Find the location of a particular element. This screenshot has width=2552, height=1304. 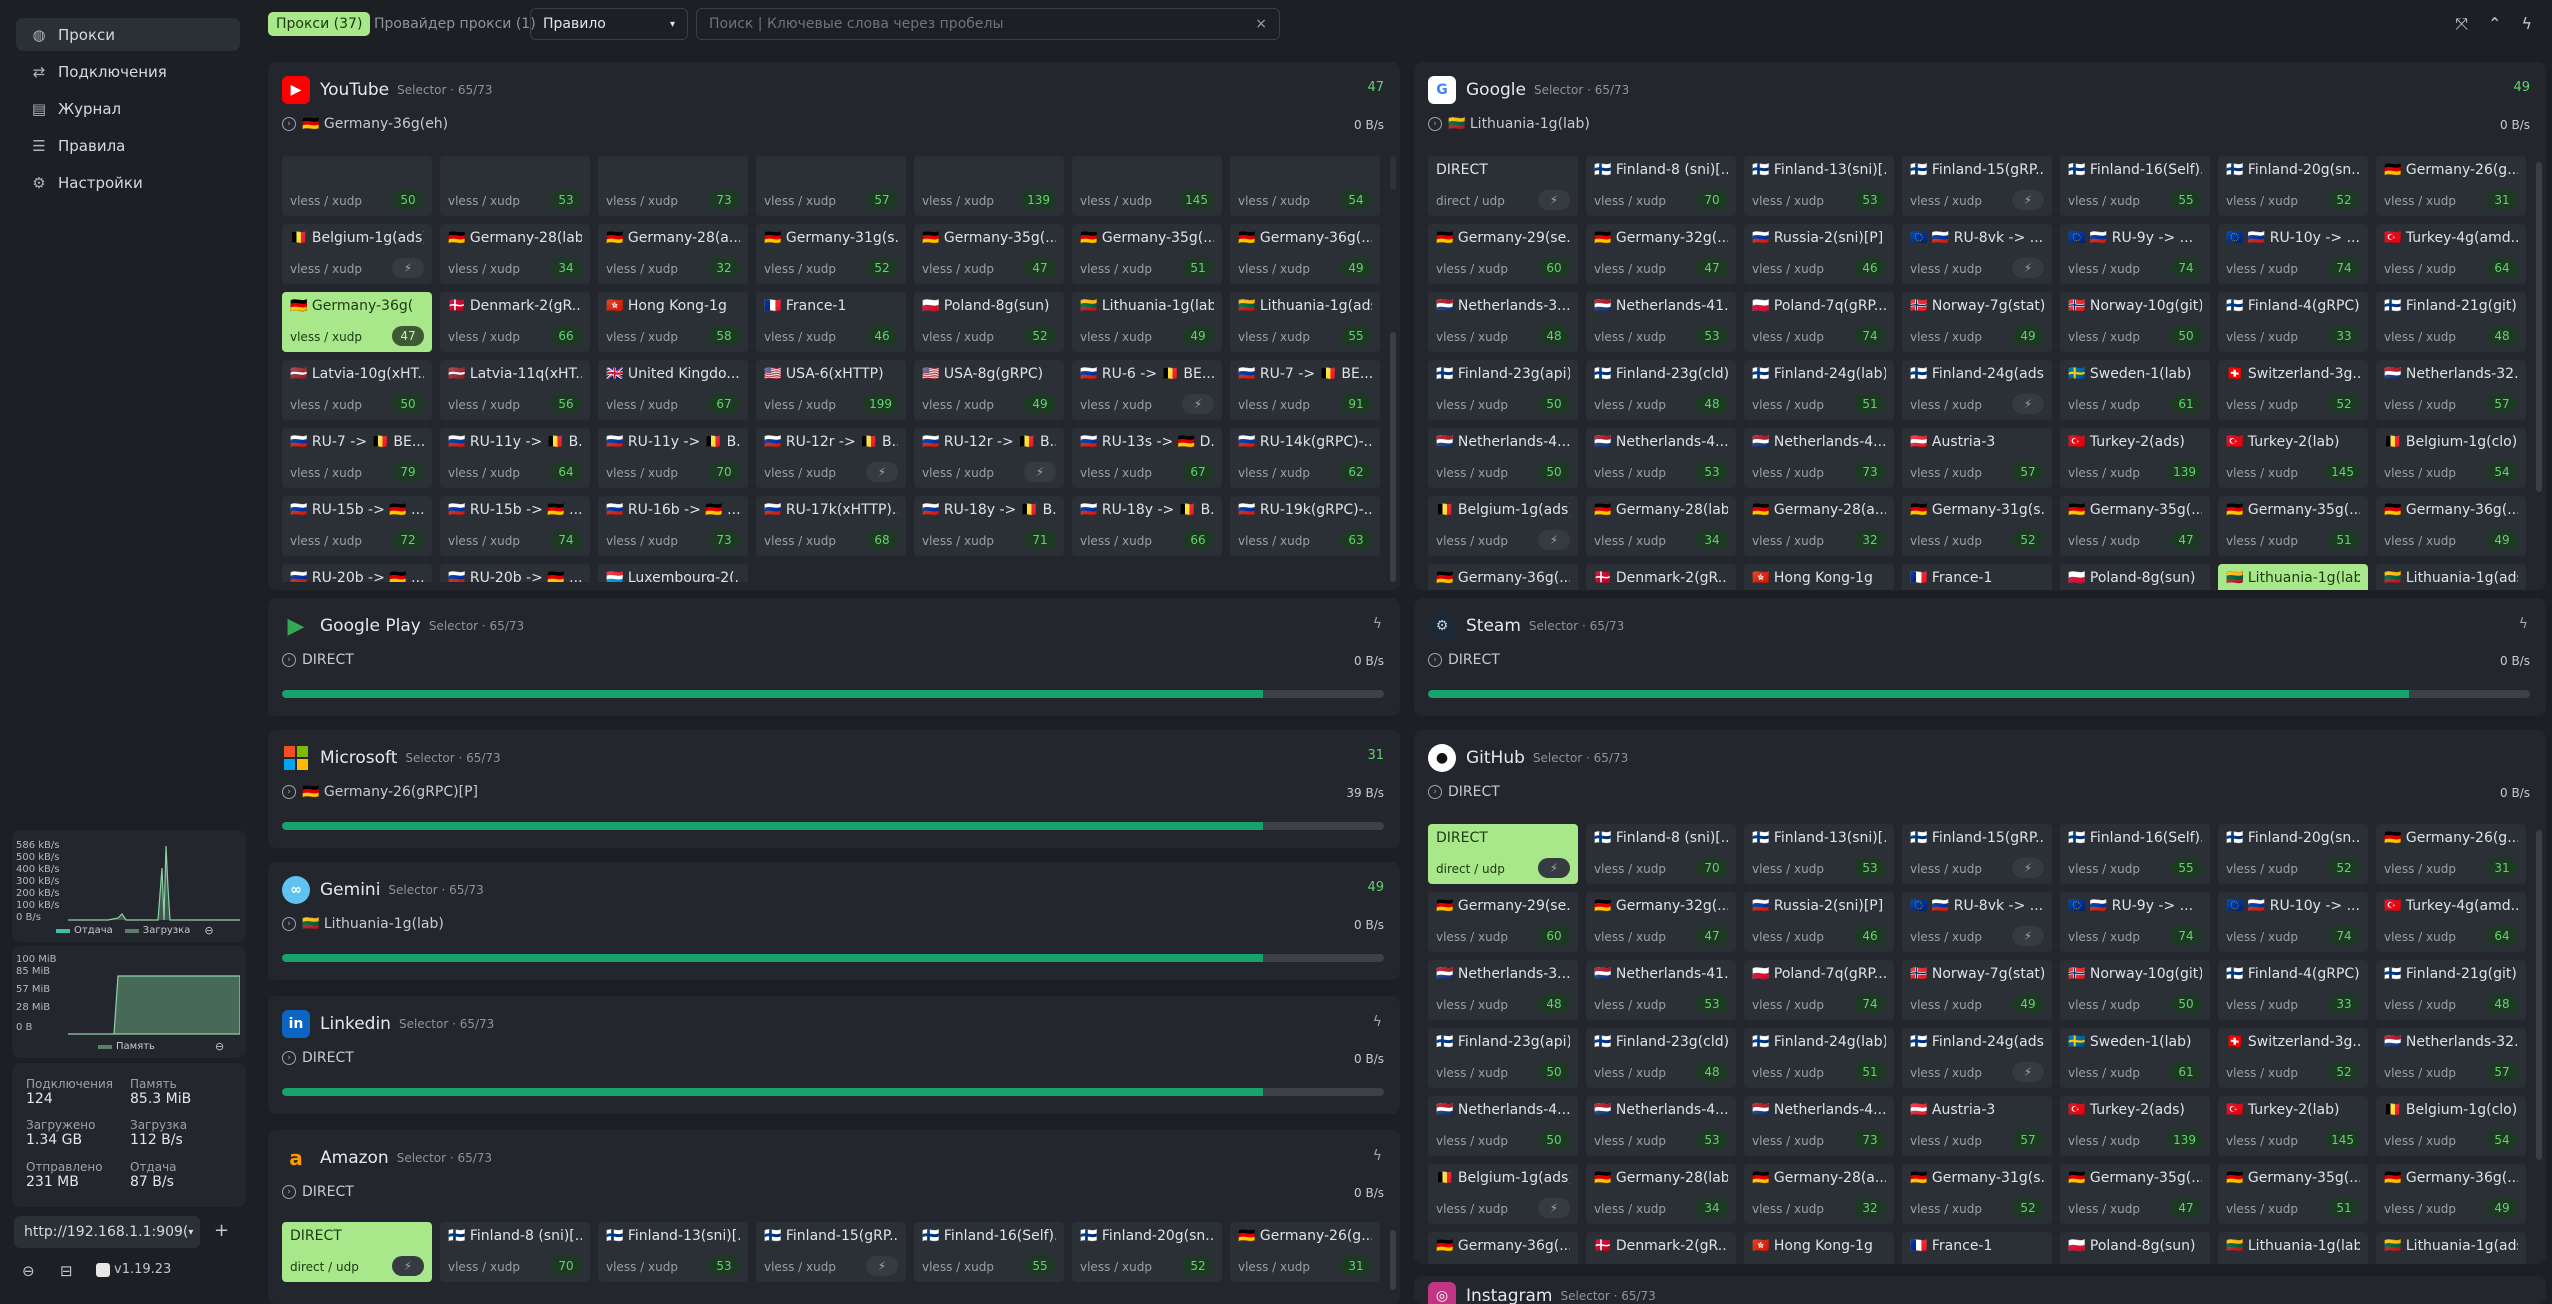

proxy-tile: 🇹🇷 Turkey-2(ads) vless / xudp 139 is located at coordinates (2135, 1126).